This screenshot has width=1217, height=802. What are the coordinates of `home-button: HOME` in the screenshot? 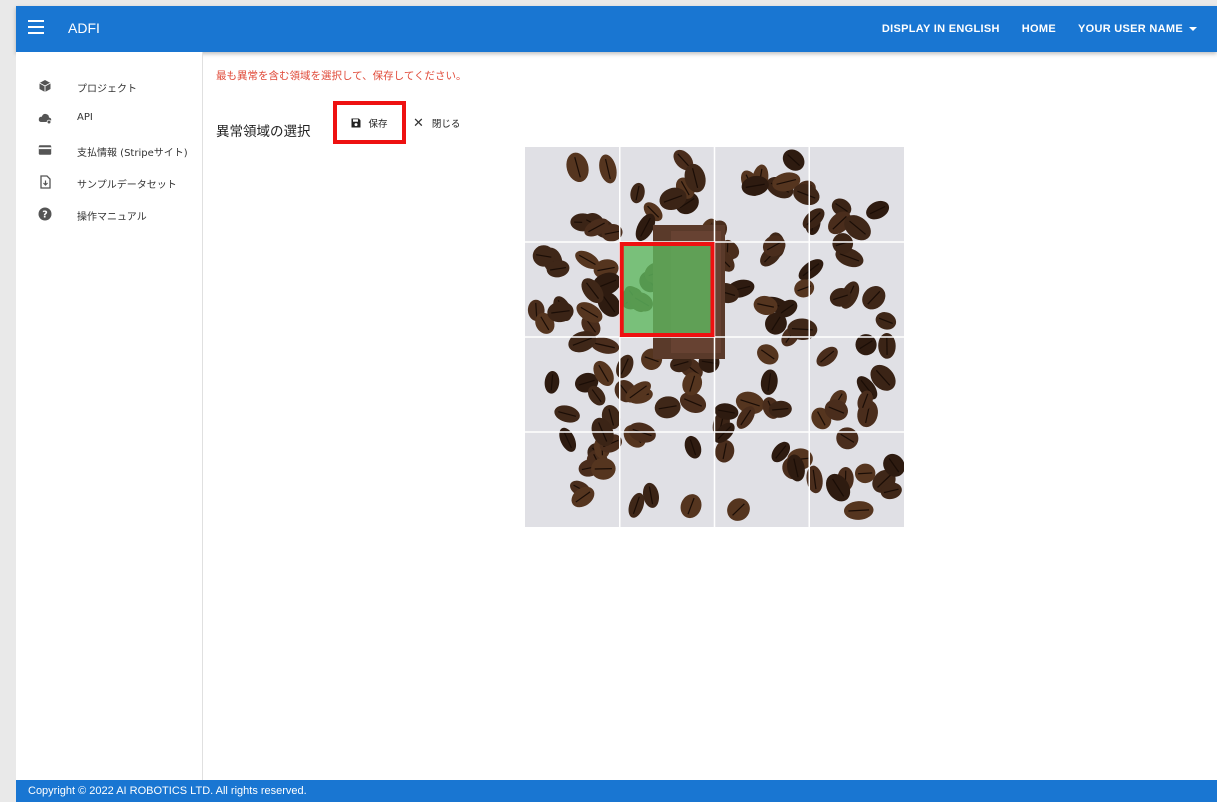 It's located at (1039, 29).